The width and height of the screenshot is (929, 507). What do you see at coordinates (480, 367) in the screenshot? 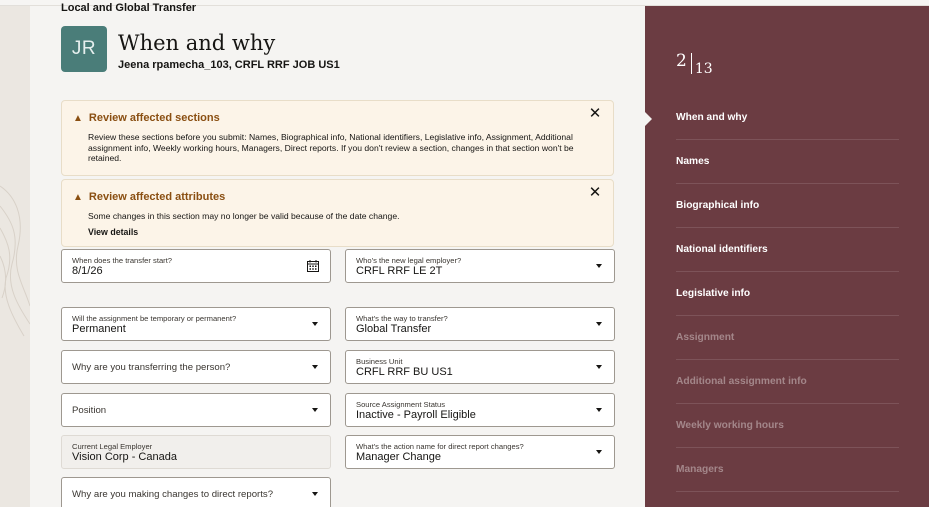
I see `business-unit-select: Business Unit CRFL RRF BU US1` at bounding box center [480, 367].